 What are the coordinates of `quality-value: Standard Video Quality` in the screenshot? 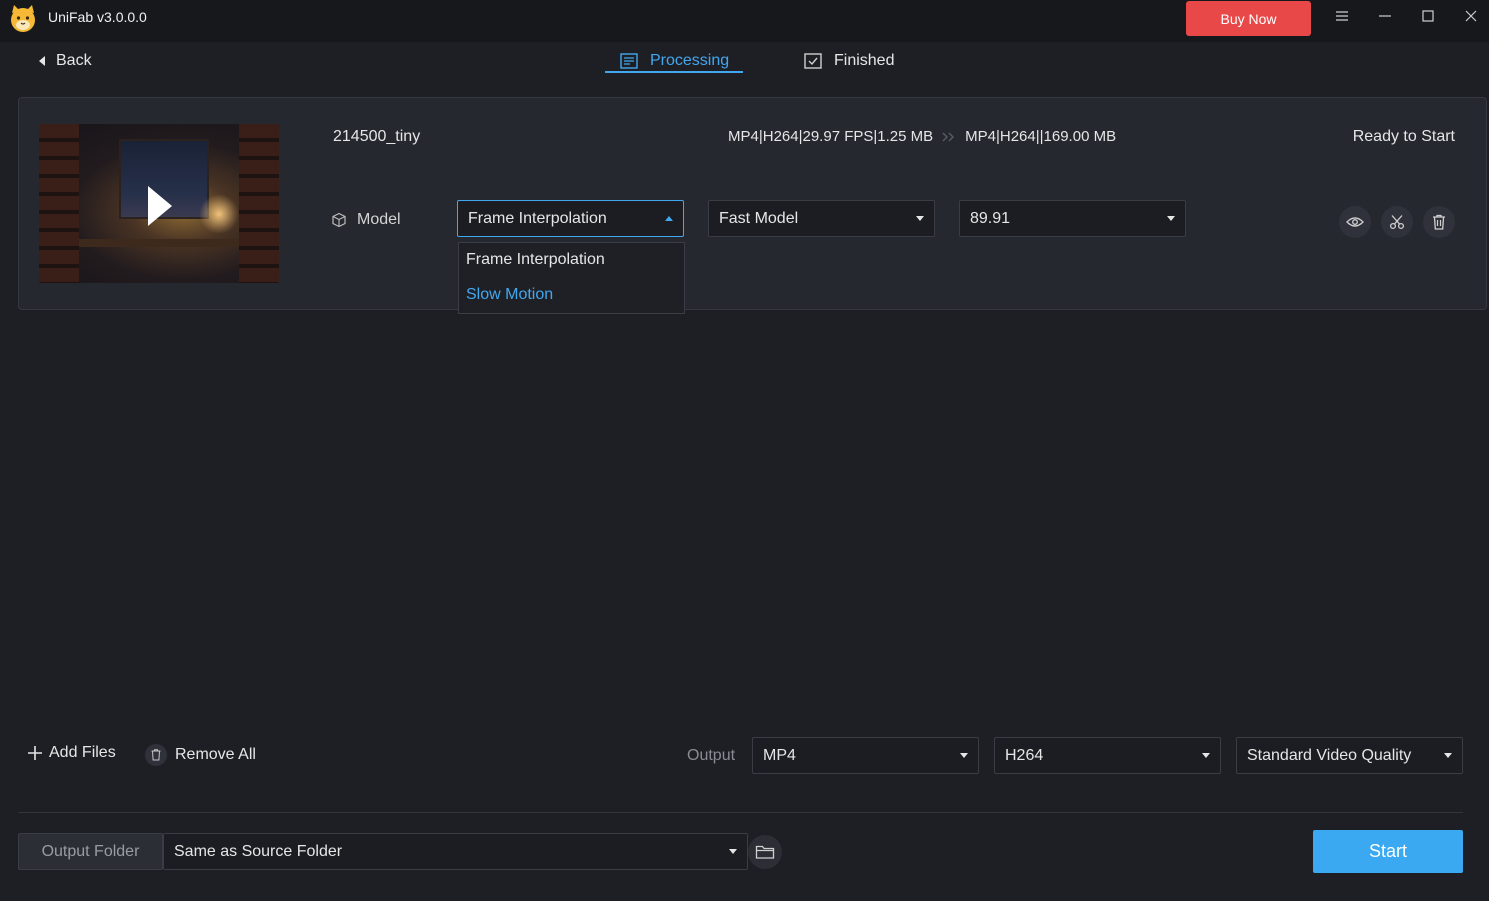 It's located at (1329, 755).